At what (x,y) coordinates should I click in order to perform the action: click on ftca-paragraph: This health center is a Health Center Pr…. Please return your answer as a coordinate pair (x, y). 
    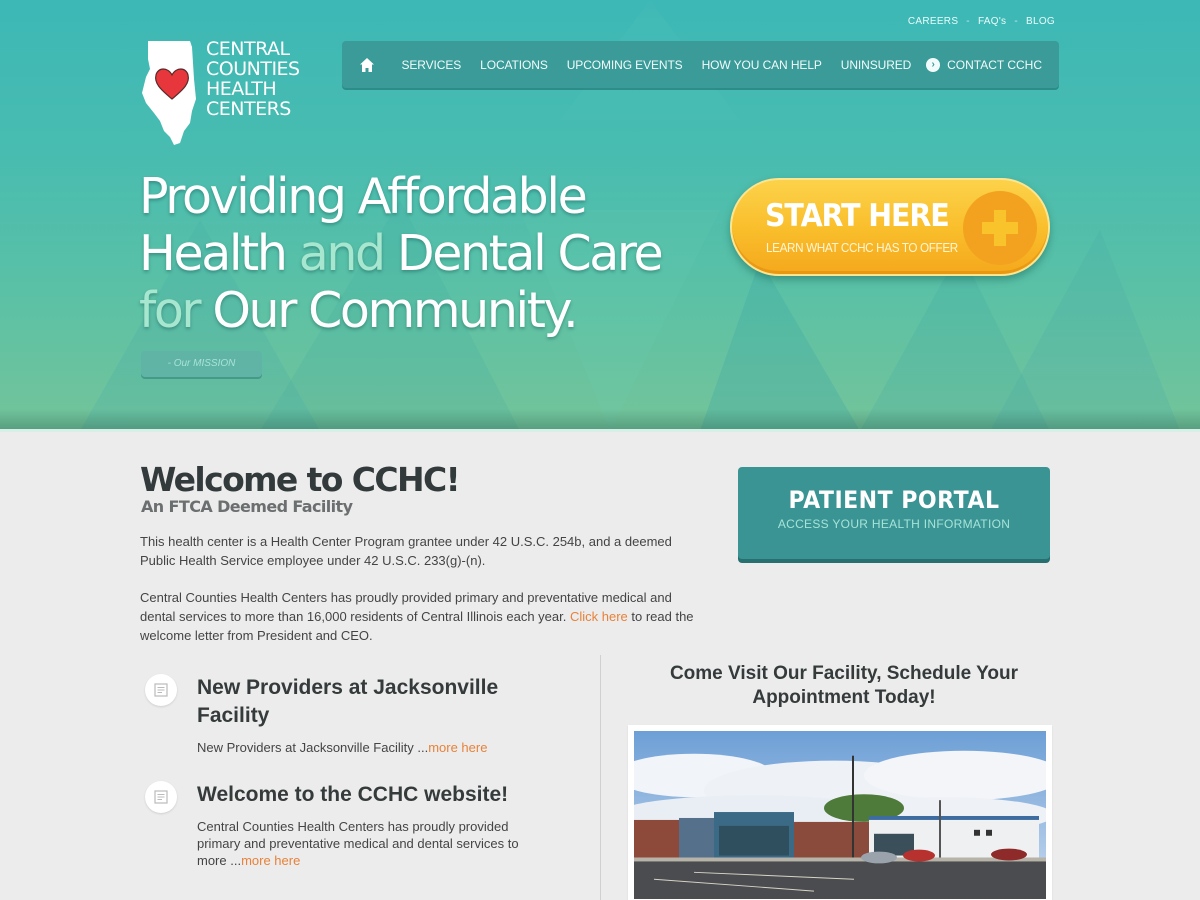
    Looking at the image, I should click on (406, 551).